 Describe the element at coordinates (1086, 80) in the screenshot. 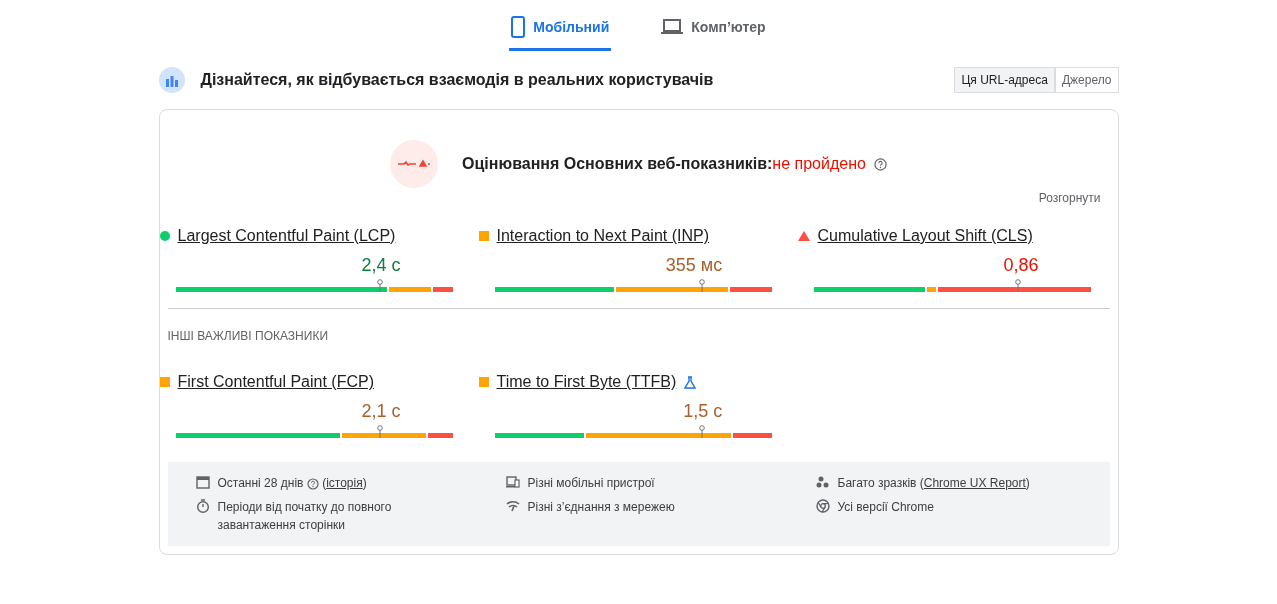

I see `toggle-button: Джерело` at that location.